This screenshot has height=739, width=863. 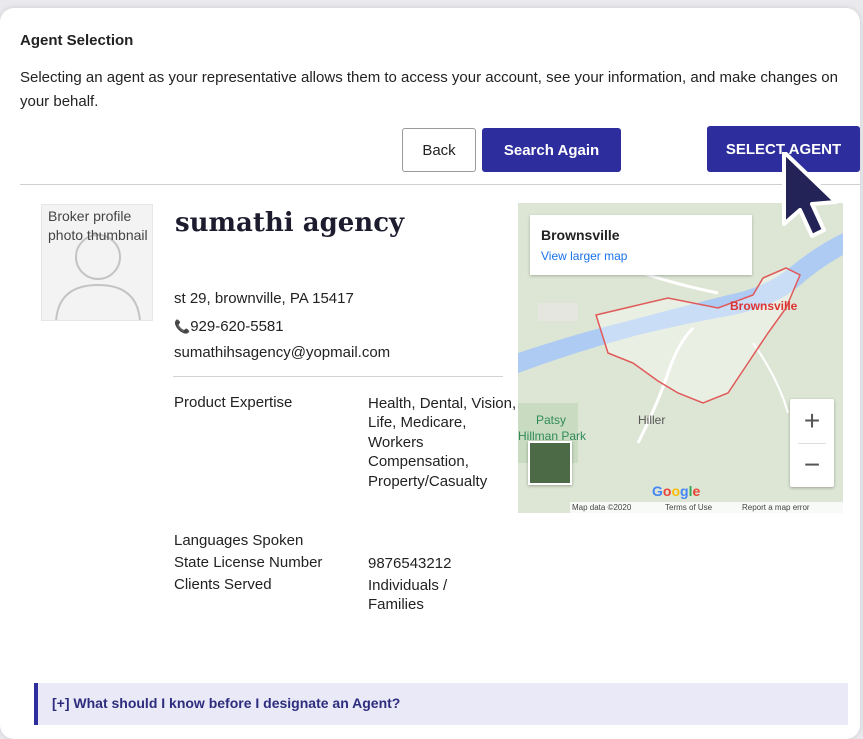 I want to click on photo-alt-text: Broker profile photo thumbnail, so click(x=98, y=225).